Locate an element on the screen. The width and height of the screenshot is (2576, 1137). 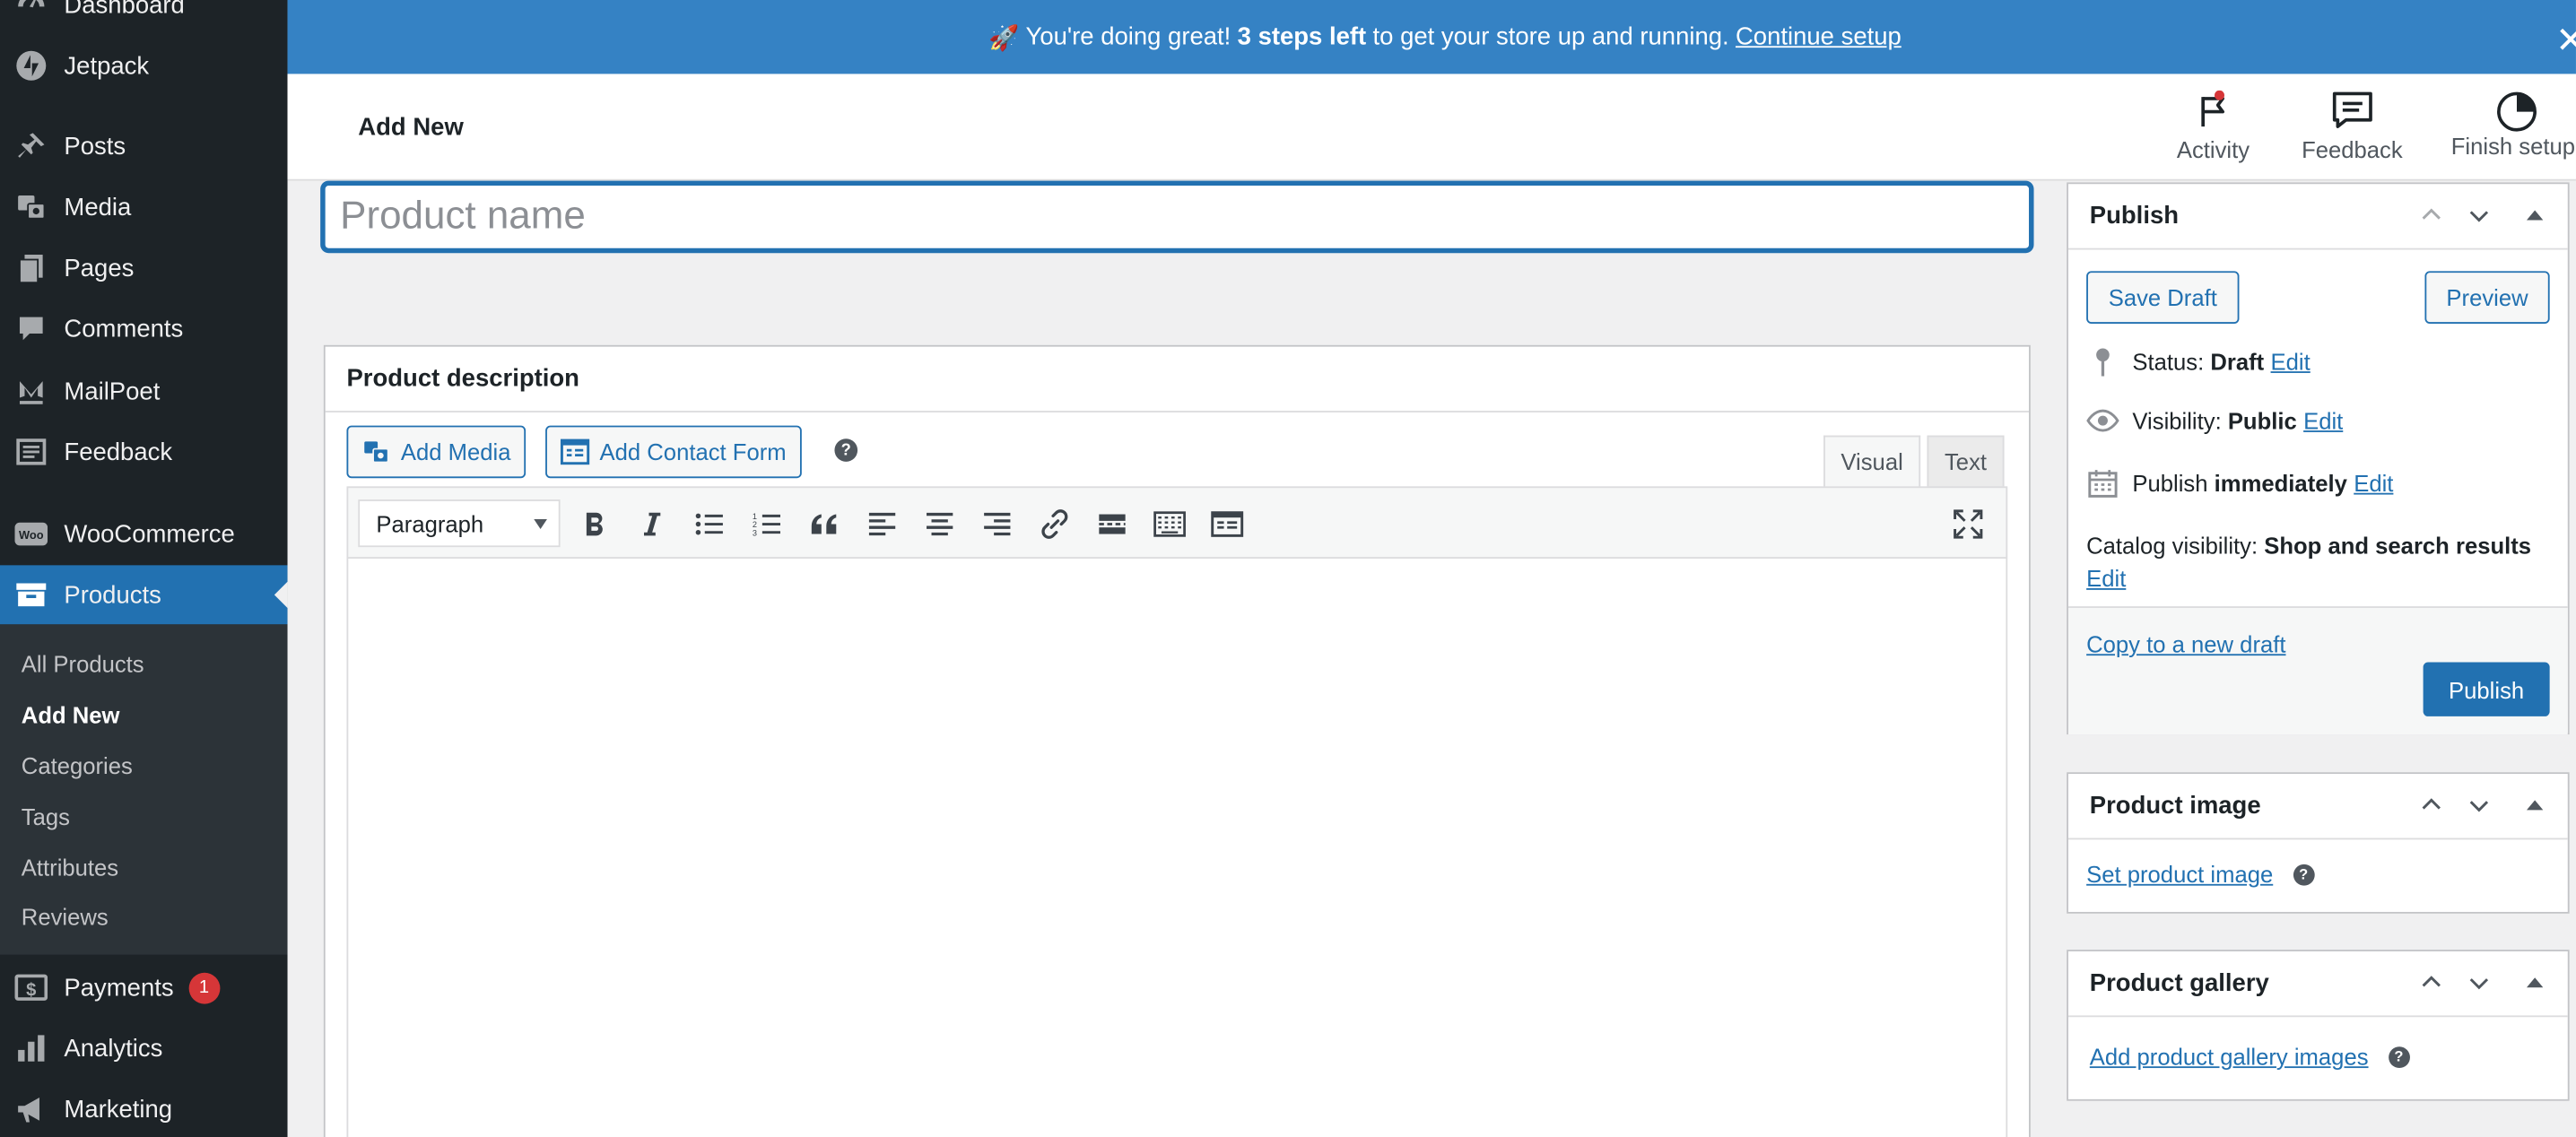
fullscreen-icon is located at coordinates (1968, 524).